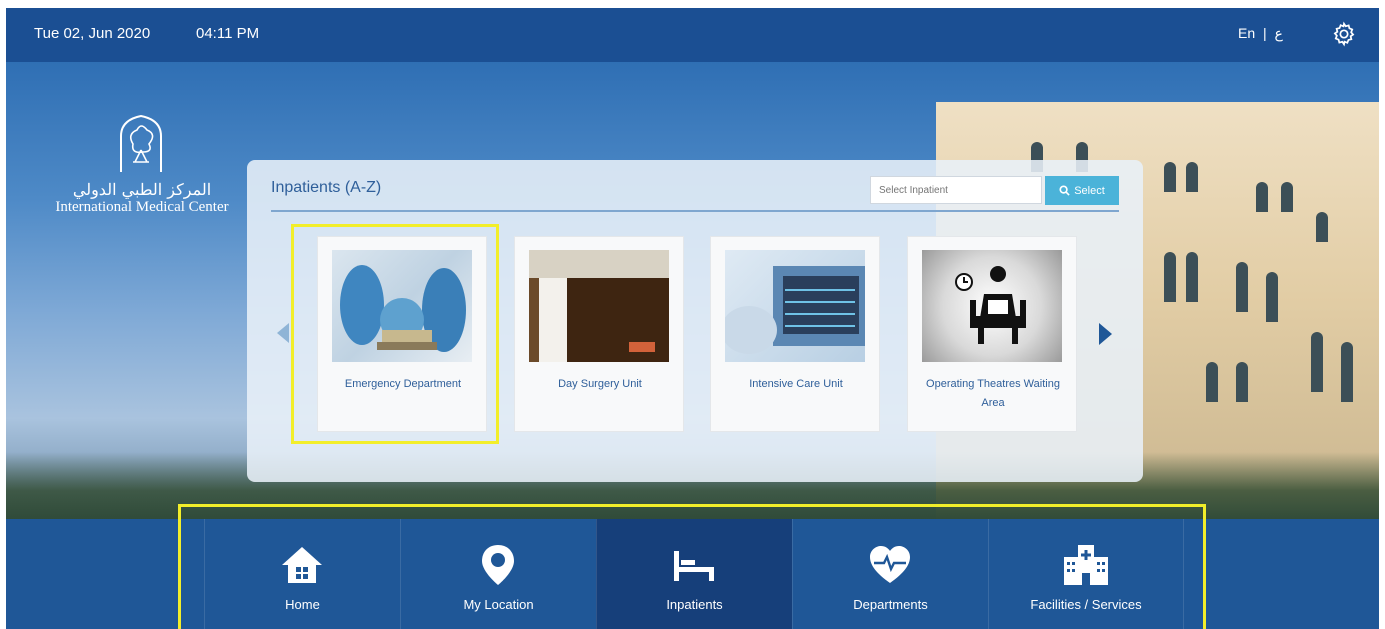 The image size is (1385, 629). What do you see at coordinates (283, 333) in the screenshot?
I see `carousel-prev-arrow` at bounding box center [283, 333].